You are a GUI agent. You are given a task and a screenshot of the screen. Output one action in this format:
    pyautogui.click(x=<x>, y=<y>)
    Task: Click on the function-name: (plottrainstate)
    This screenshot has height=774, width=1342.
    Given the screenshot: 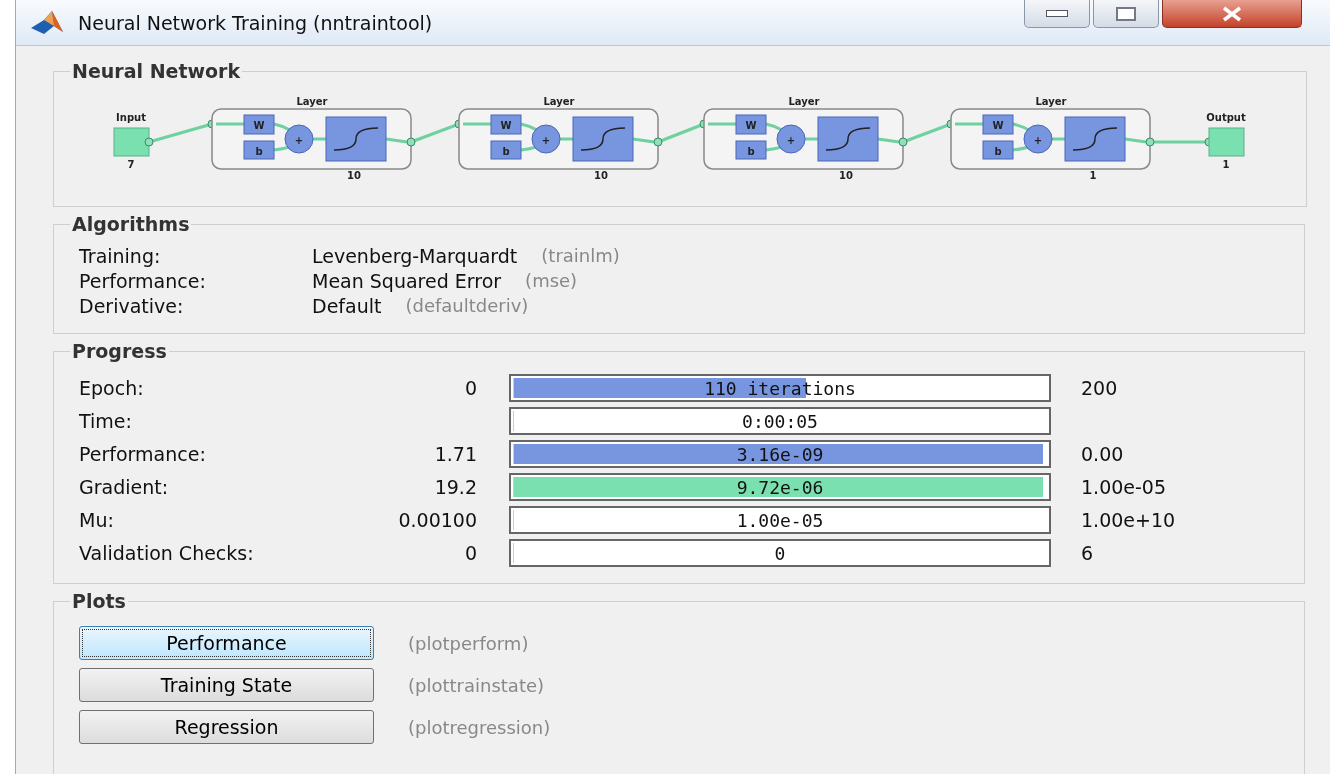 What is the action you would take?
    pyautogui.click(x=477, y=685)
    